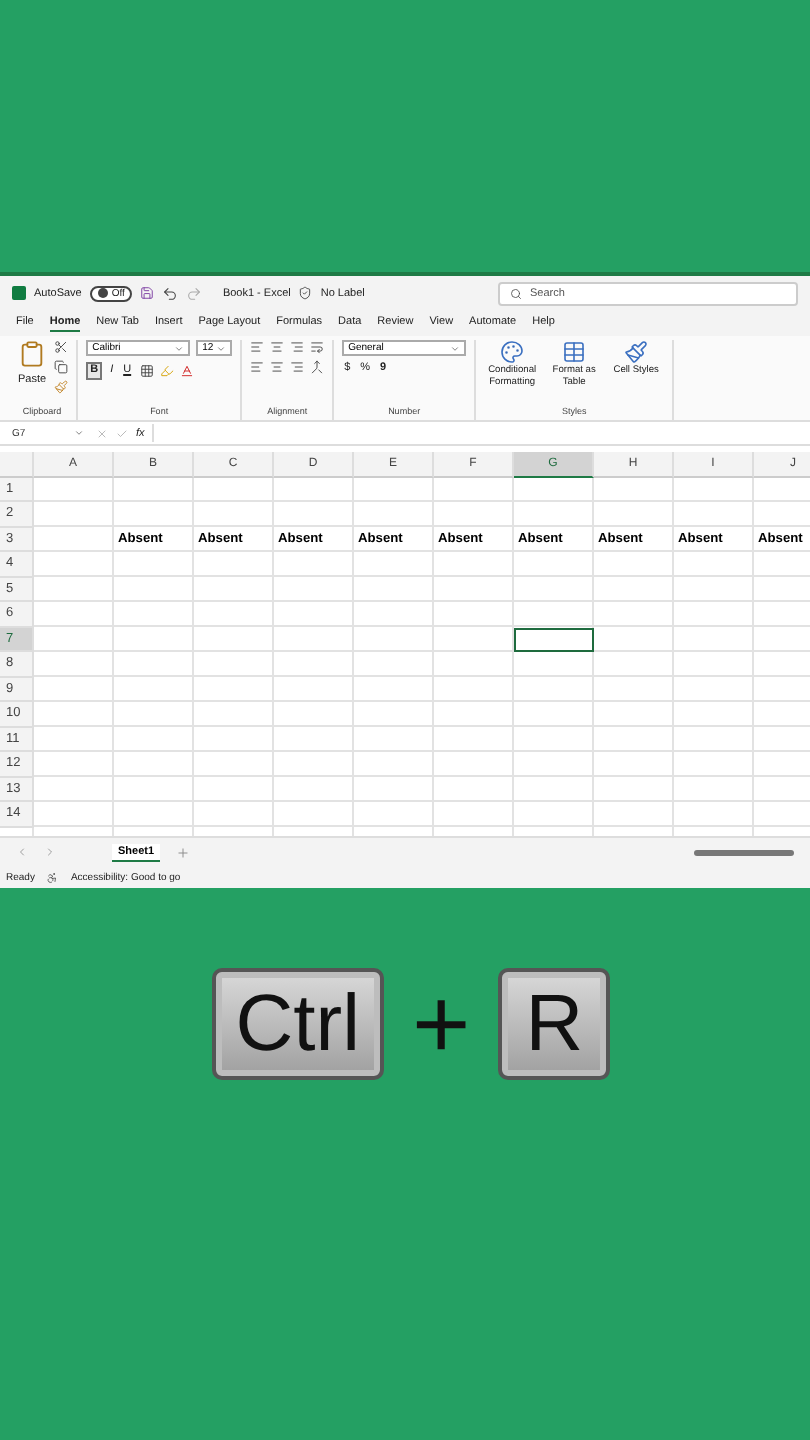 Image resolution: width=810 pixels, height=1440 pixels. What do you see at coordinates (194, 293) in the screenshot?
I see `redo-icon` at bounding box center [194, 293].